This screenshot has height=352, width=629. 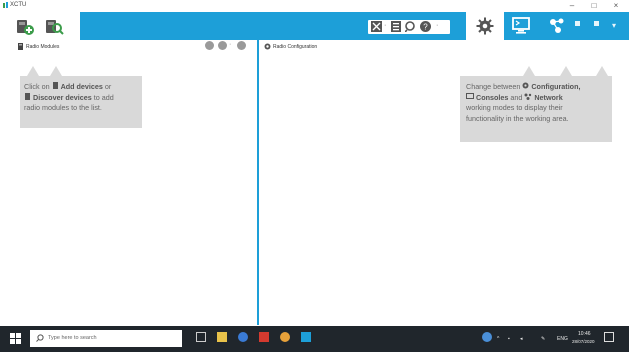 I want to click on discover-devices-button, so click(x=54, y=26).